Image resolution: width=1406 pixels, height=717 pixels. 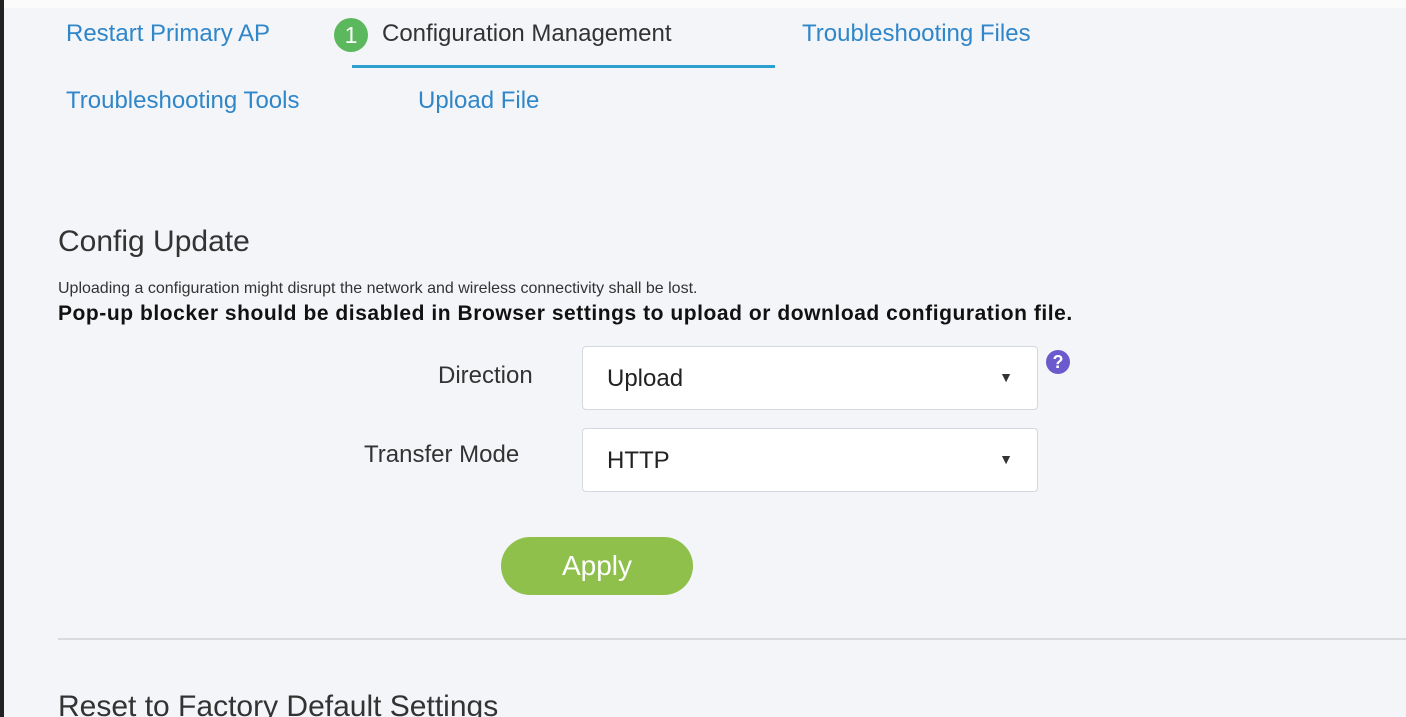 I want to click on transfer-mode-select: HTTP ▼, so click(x=810, y=460).